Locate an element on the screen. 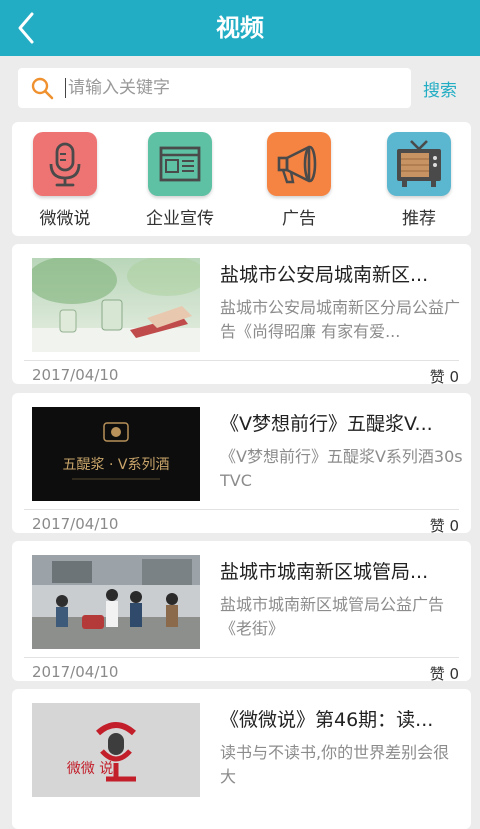 The width and height of the screenshot is (480, 829). category-weiweishuo: 微微说 is located at coordinates (65, 182).